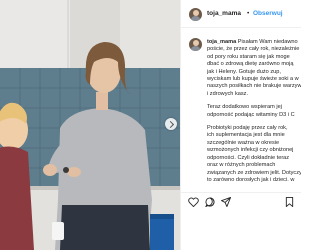 Image resolution: width=320 pixels, height=250 pixels. What do you see at coordinates (195, 44) in the screenshot?
I see `caption-avatar` at bounding box center [195, 44].